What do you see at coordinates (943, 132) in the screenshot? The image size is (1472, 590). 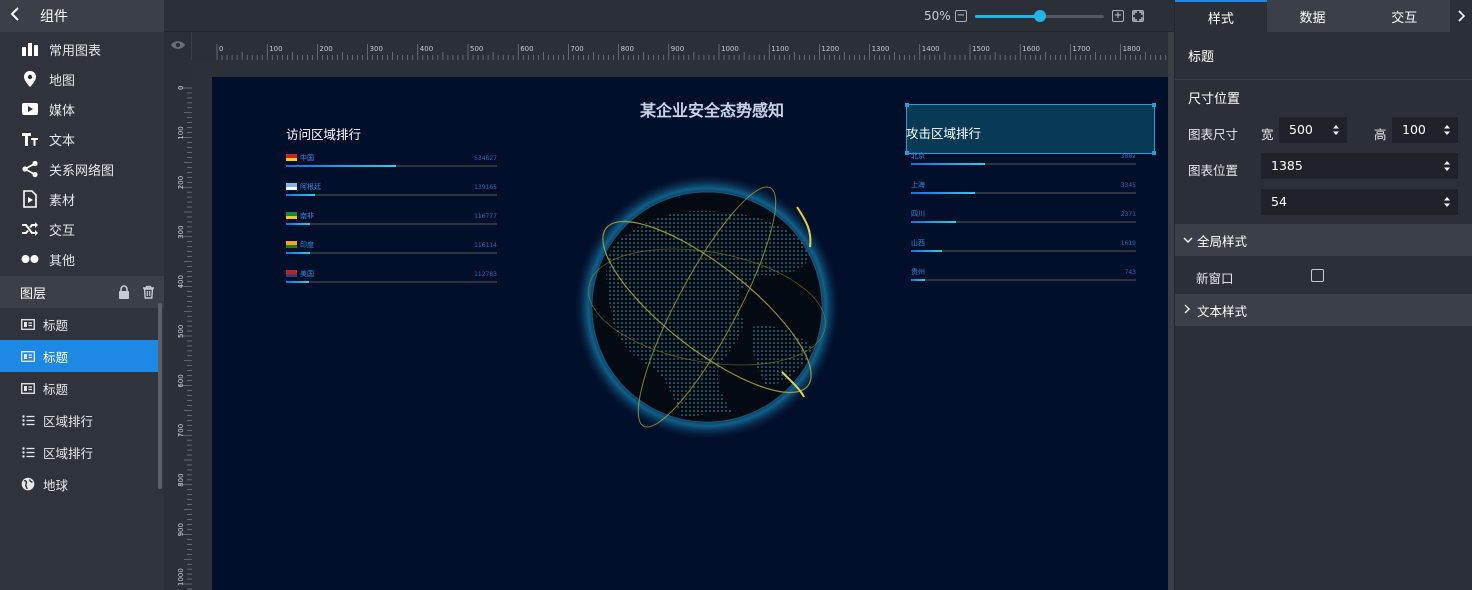 I see `attack-ranking-title: 攻击区域排行` at bounding box center [943, 132].